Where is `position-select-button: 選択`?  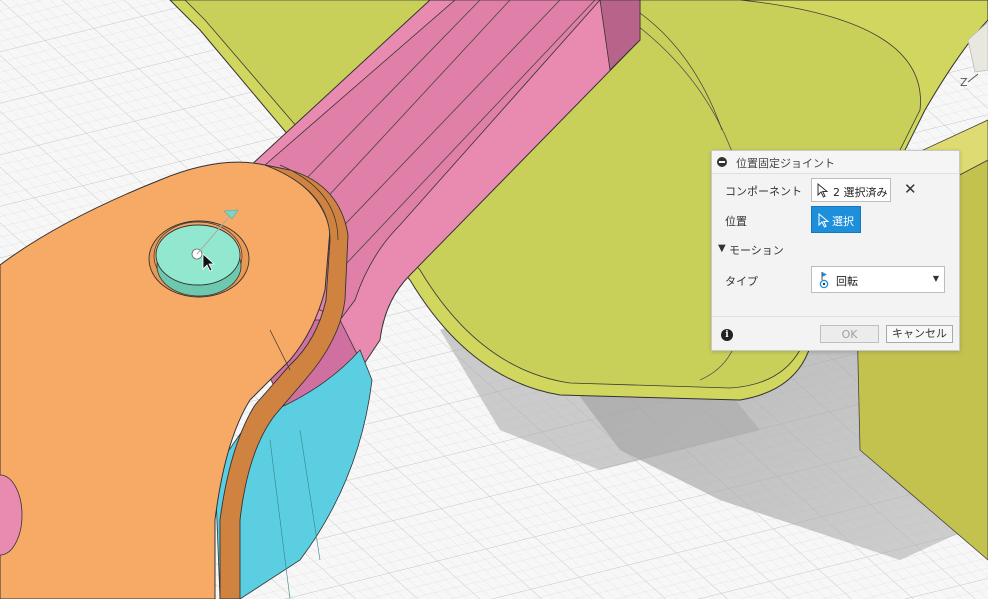 position-select-button: 選択 is located at coordinates (836, 219).